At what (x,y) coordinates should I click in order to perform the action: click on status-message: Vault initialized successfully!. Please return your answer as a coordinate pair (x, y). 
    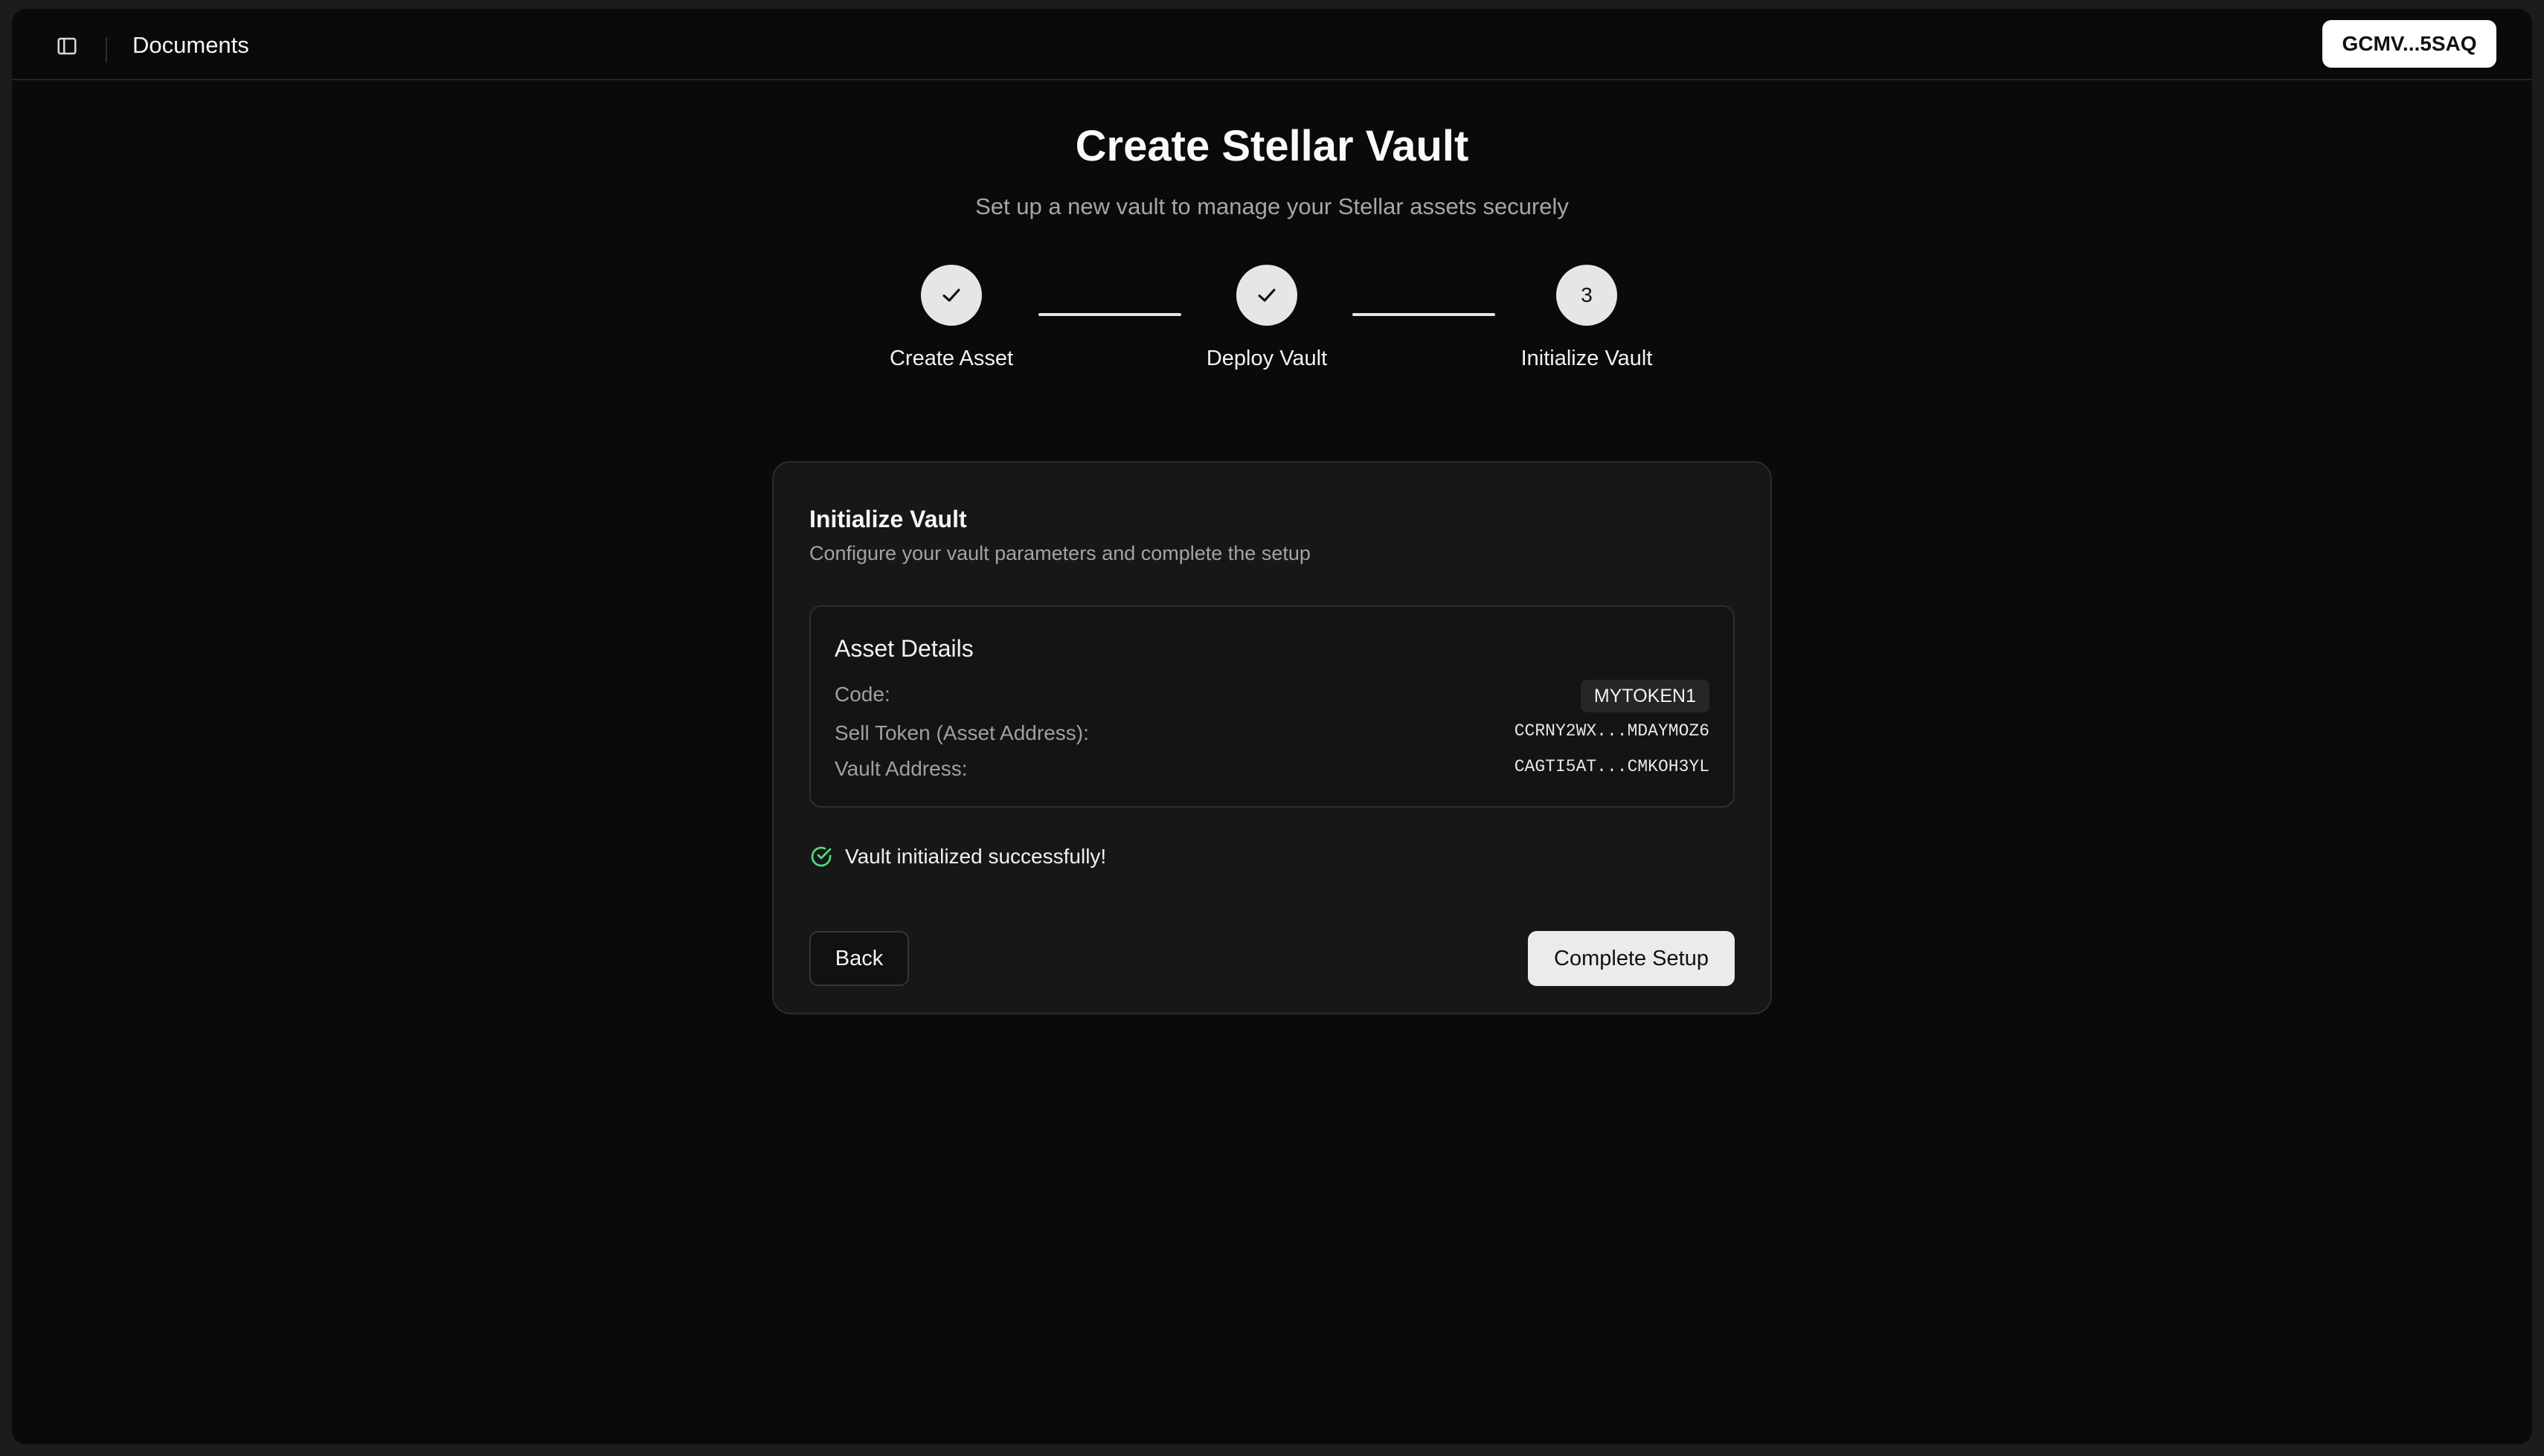
    Looking at the image, I should click on (957, 857).